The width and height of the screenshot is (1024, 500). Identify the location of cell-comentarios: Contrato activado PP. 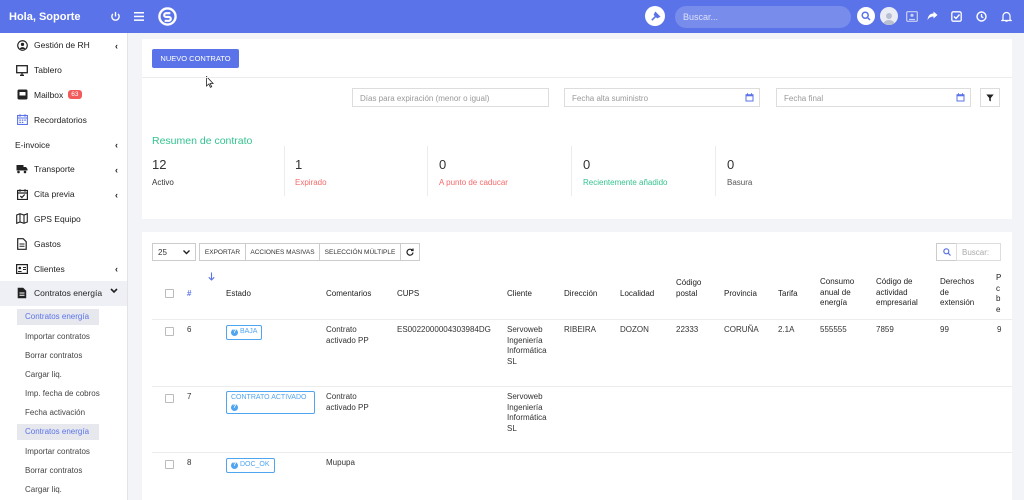
(347, 335).